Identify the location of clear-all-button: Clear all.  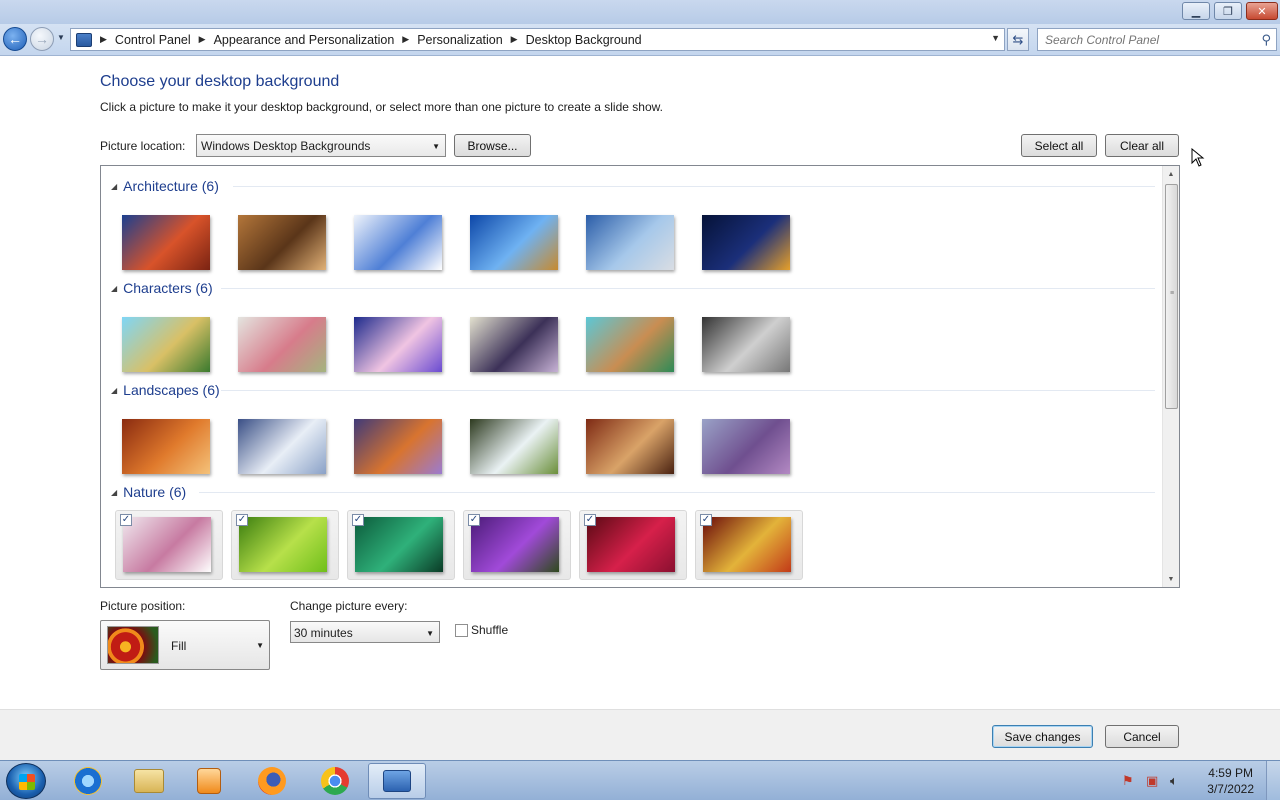
(1142, 145).